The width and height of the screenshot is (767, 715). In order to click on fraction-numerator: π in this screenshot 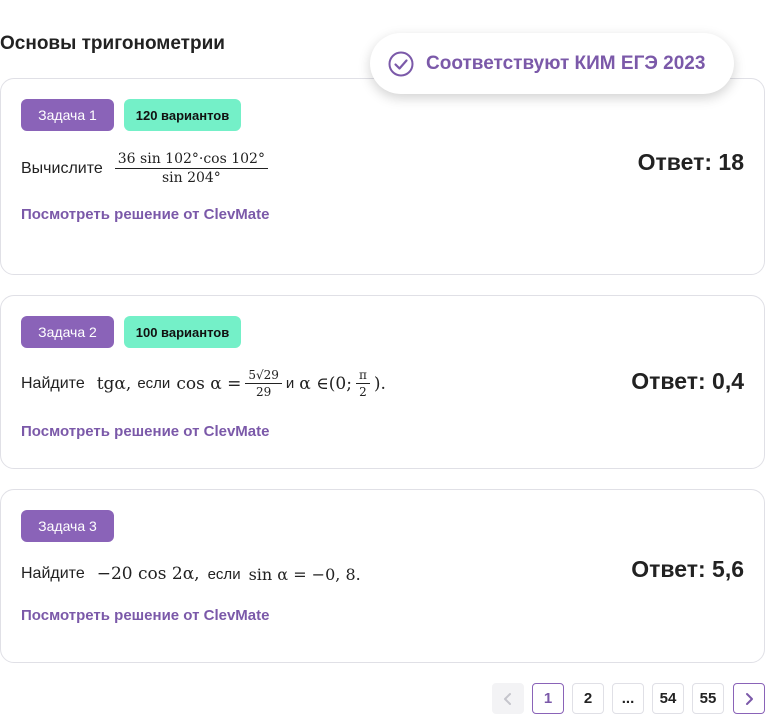, I will do `click(362, 376)`.